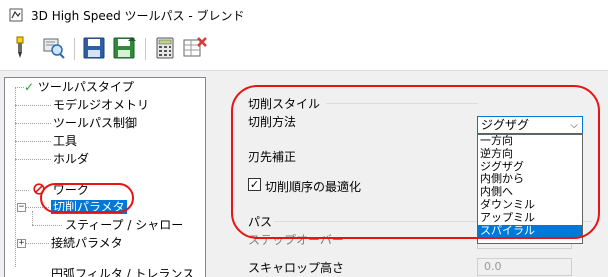 The height and width of the screenshot is (277, 608). I want to click on tree-item-label: 接続パラメタ, so click(87, 243).